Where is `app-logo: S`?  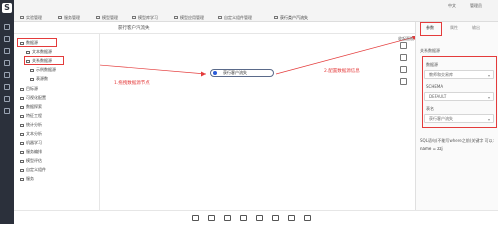 app-logo: S is located at coordinates (7, 8).